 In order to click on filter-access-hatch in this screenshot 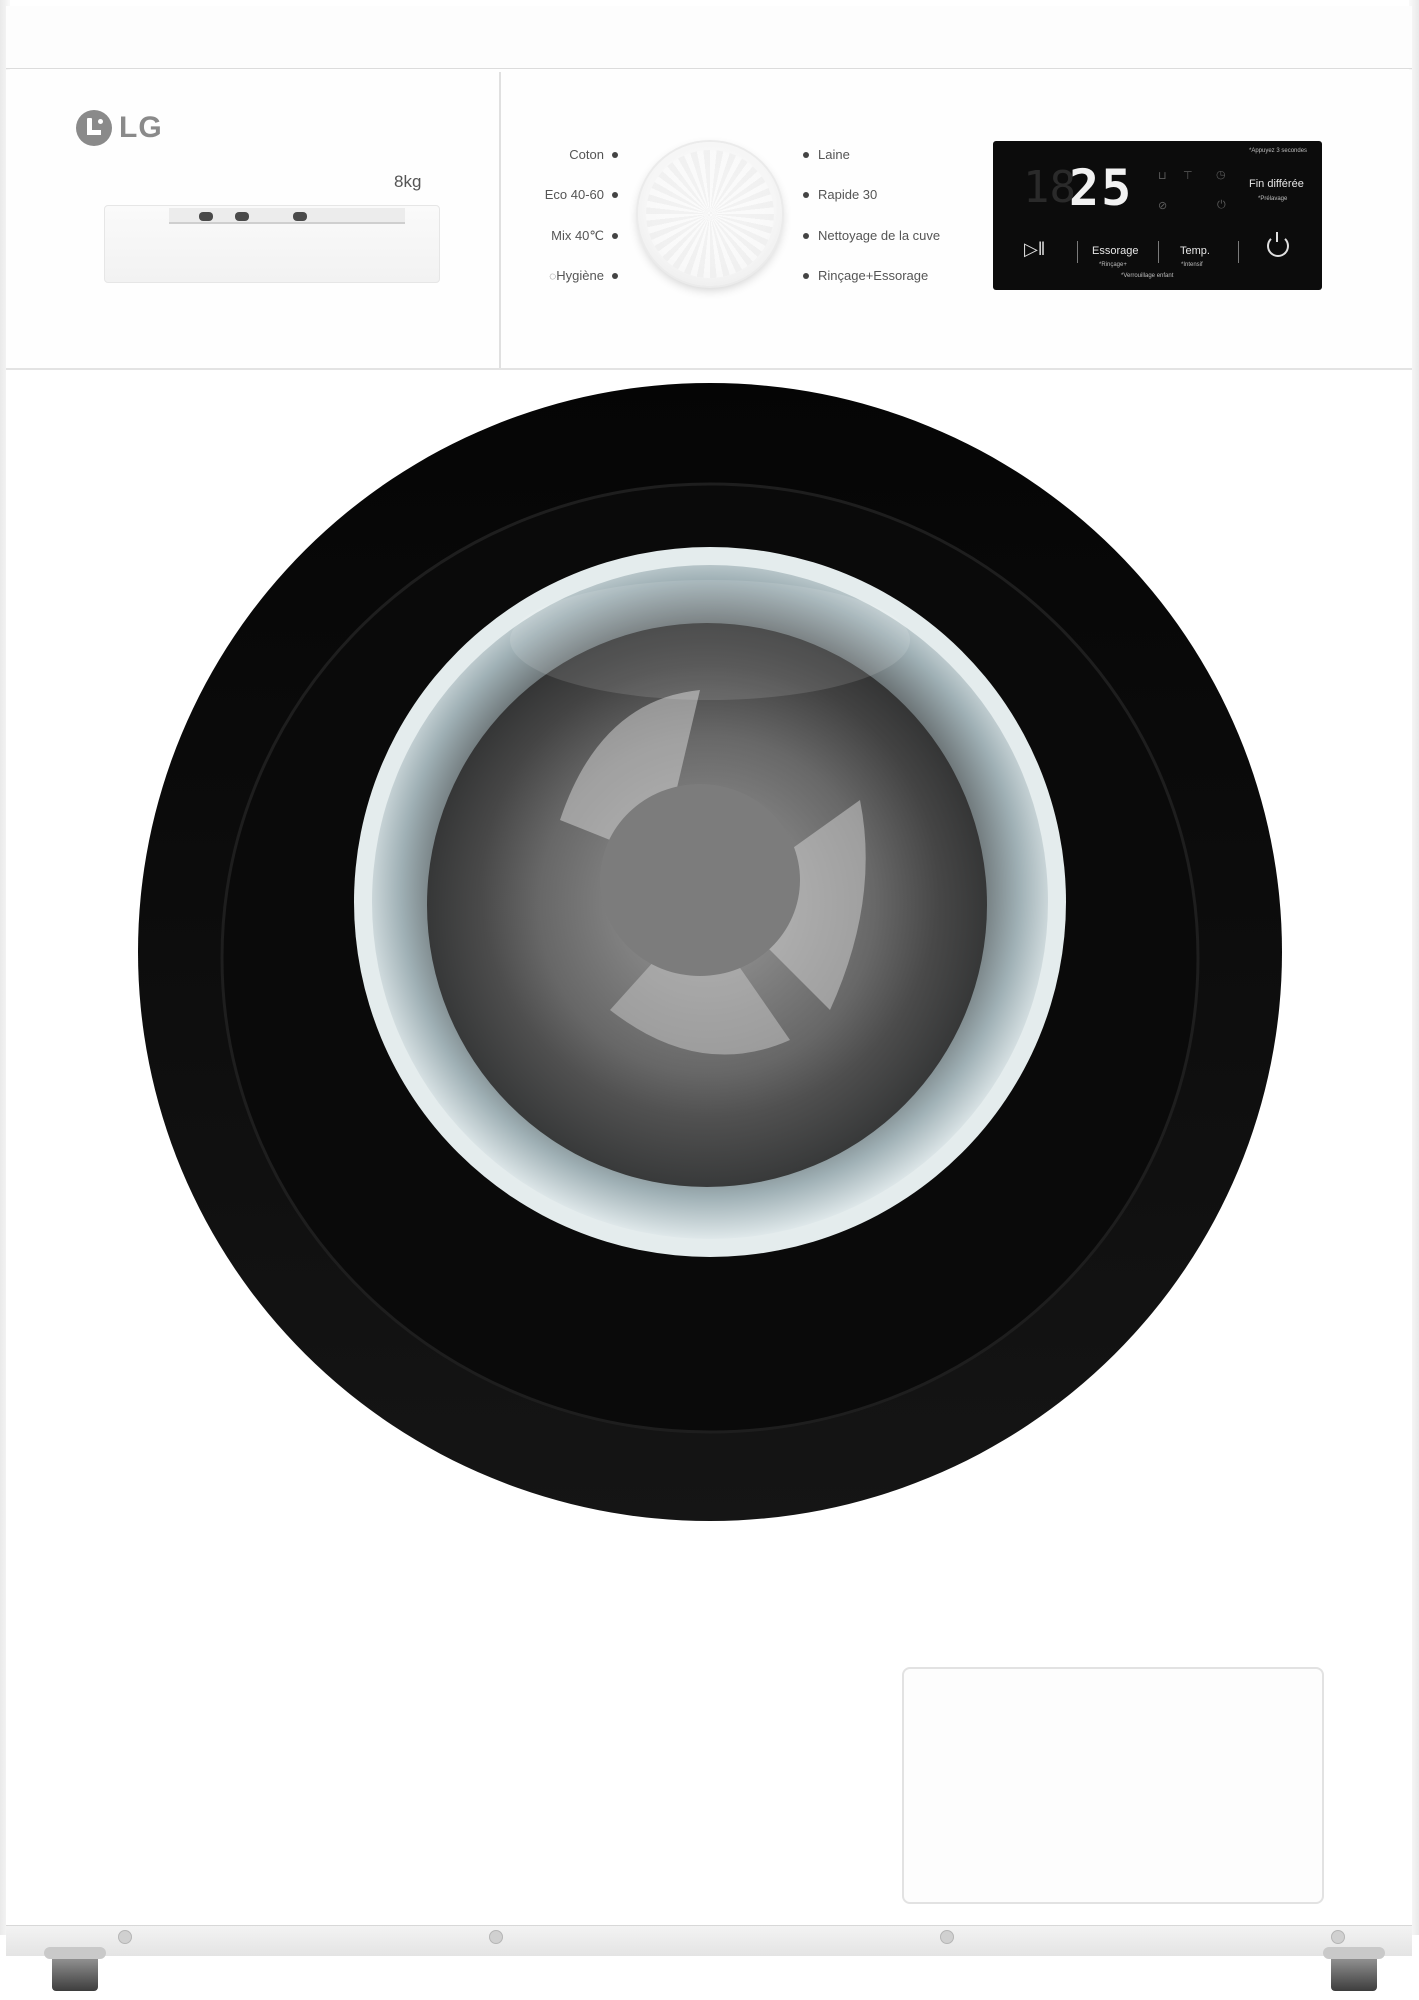, I will do `click(1113, 1785)`.